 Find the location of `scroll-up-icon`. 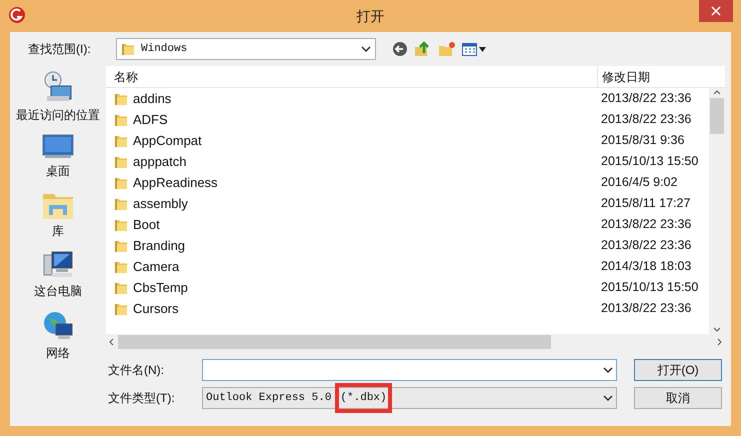

scroll-up-icon is located at coordinates (717, 92).